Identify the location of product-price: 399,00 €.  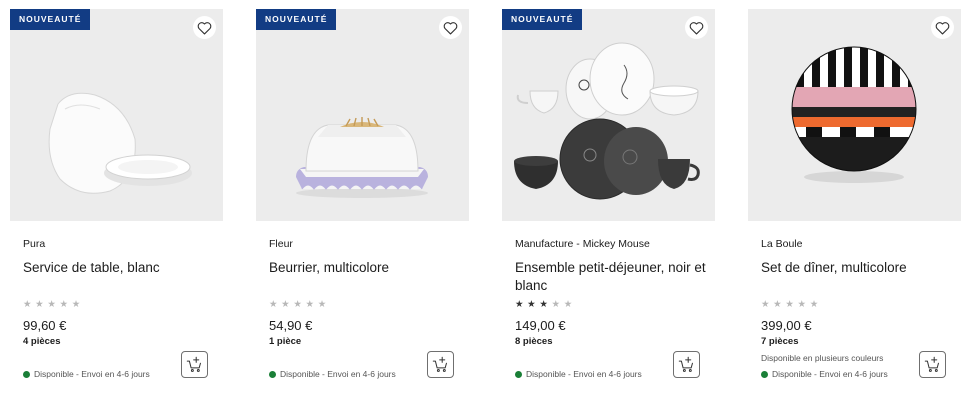
(786, 325).